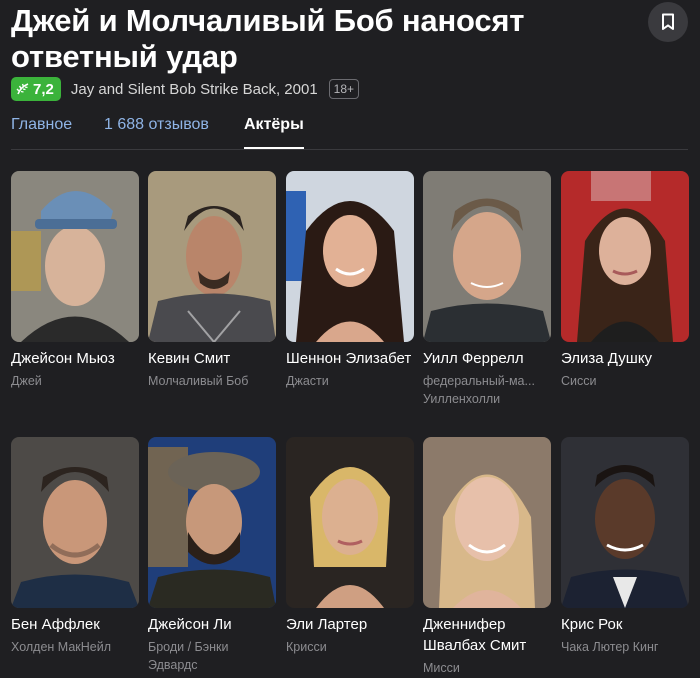  Describe the element at coordinates (26, 381) in the screenshot. I see `actor-role: Джей` at that location.